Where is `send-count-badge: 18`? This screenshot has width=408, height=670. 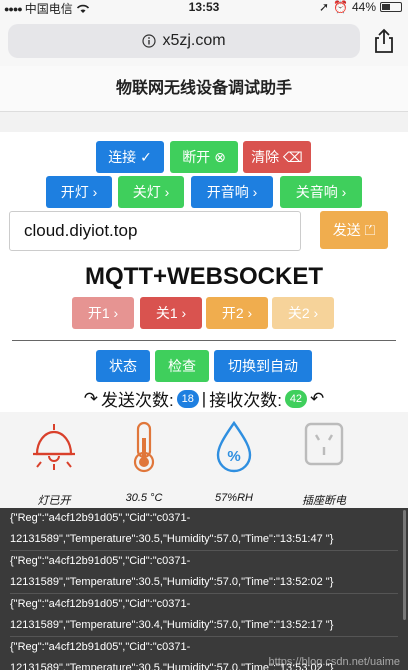 send-count-badge: 18 is located at coordinates (187, 398).